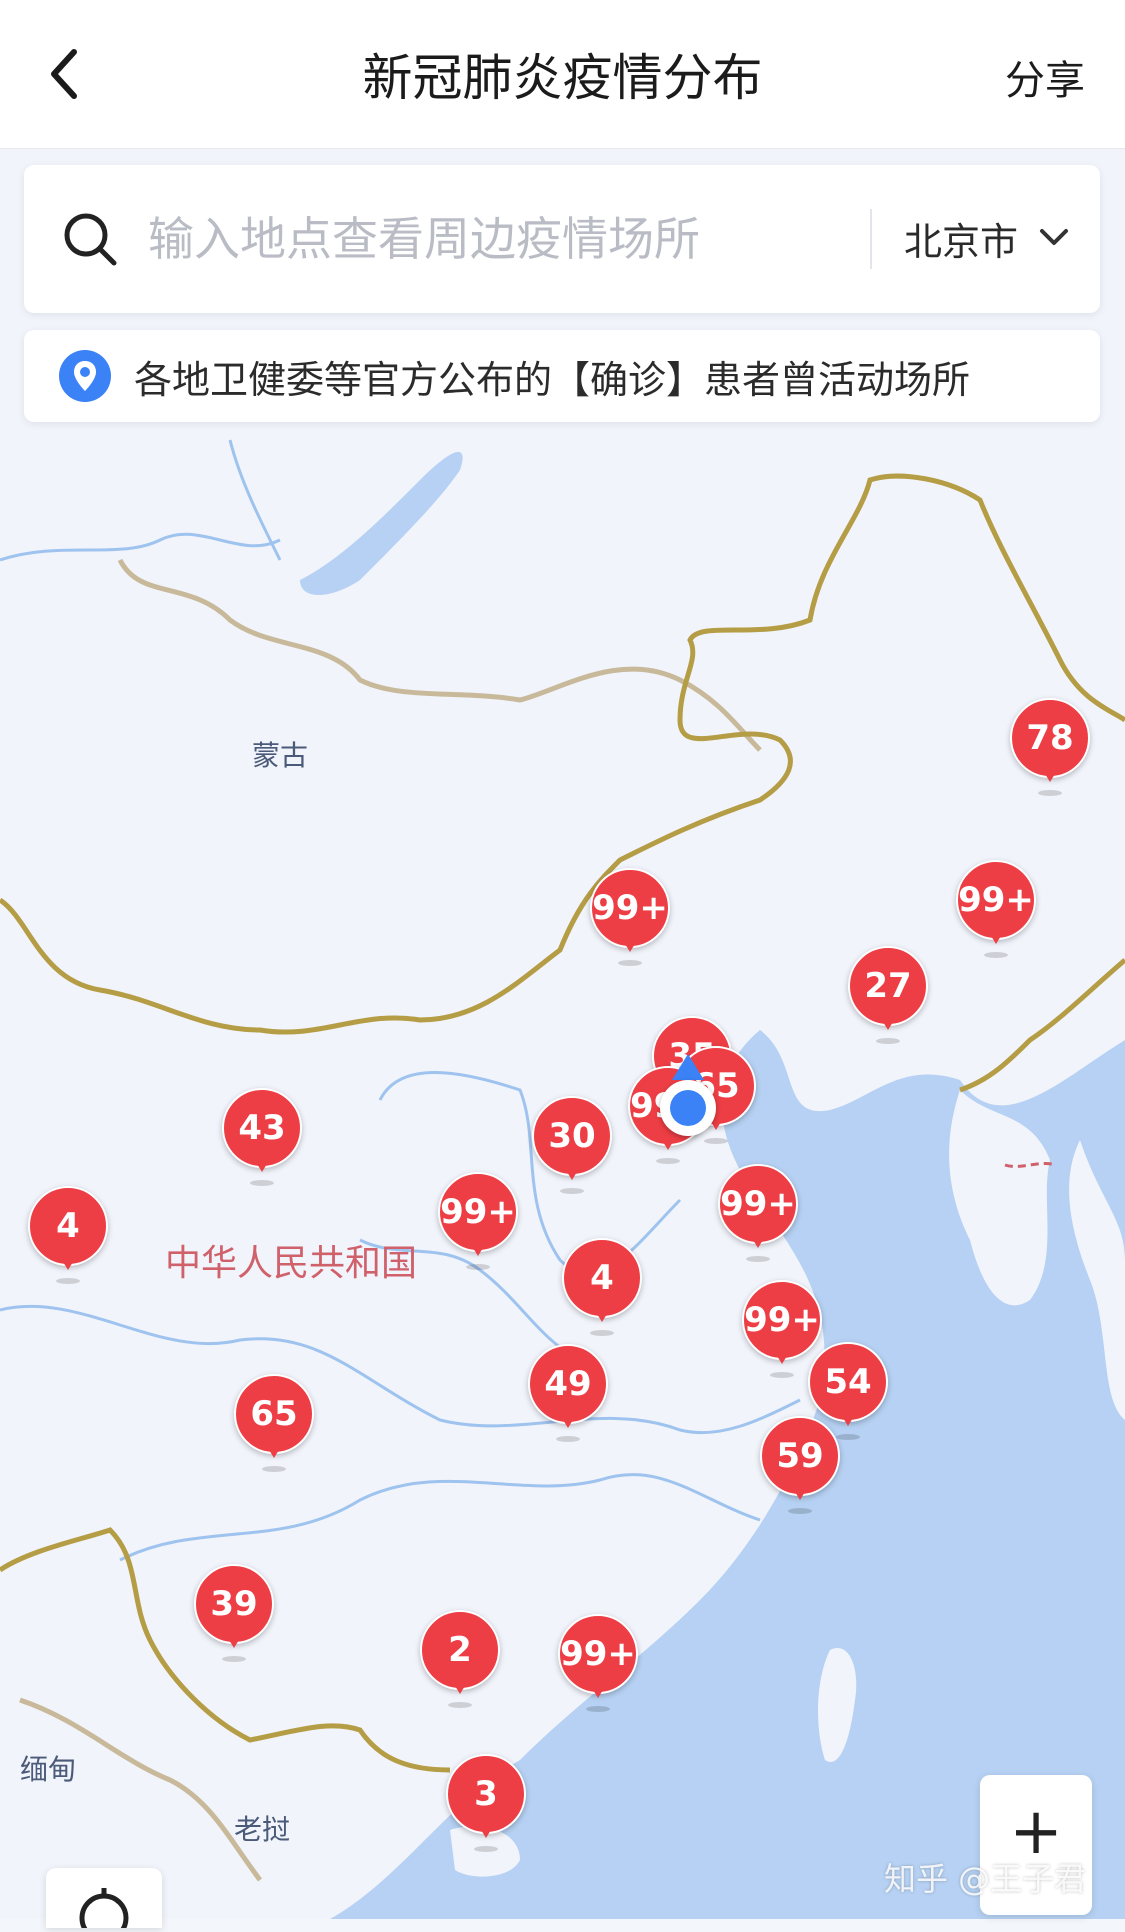 This screenshot has height=1932, width=1125. I want to click on case-marker: 2, so click(460, 1659).